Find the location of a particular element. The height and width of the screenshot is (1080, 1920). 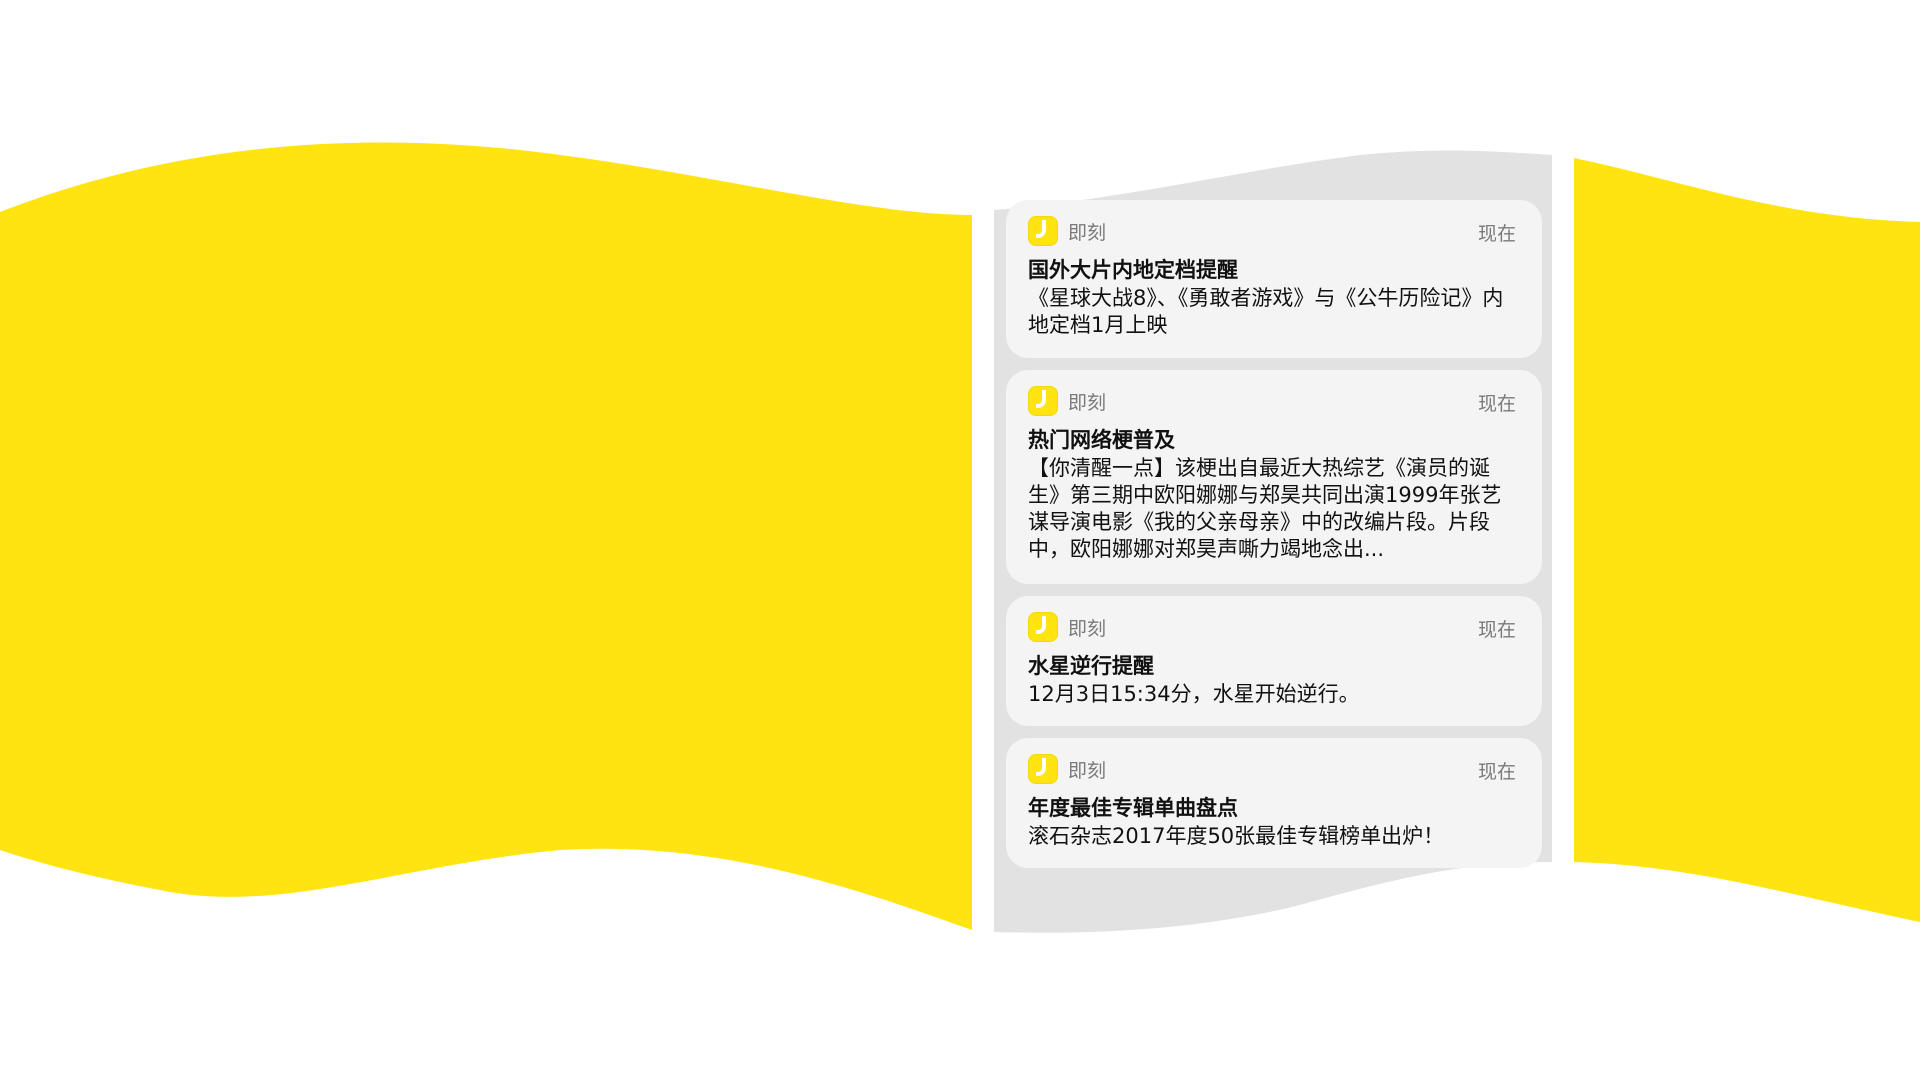

notification-title: 国外大片内地定档提醒 is located at coordinates (1133, 270).